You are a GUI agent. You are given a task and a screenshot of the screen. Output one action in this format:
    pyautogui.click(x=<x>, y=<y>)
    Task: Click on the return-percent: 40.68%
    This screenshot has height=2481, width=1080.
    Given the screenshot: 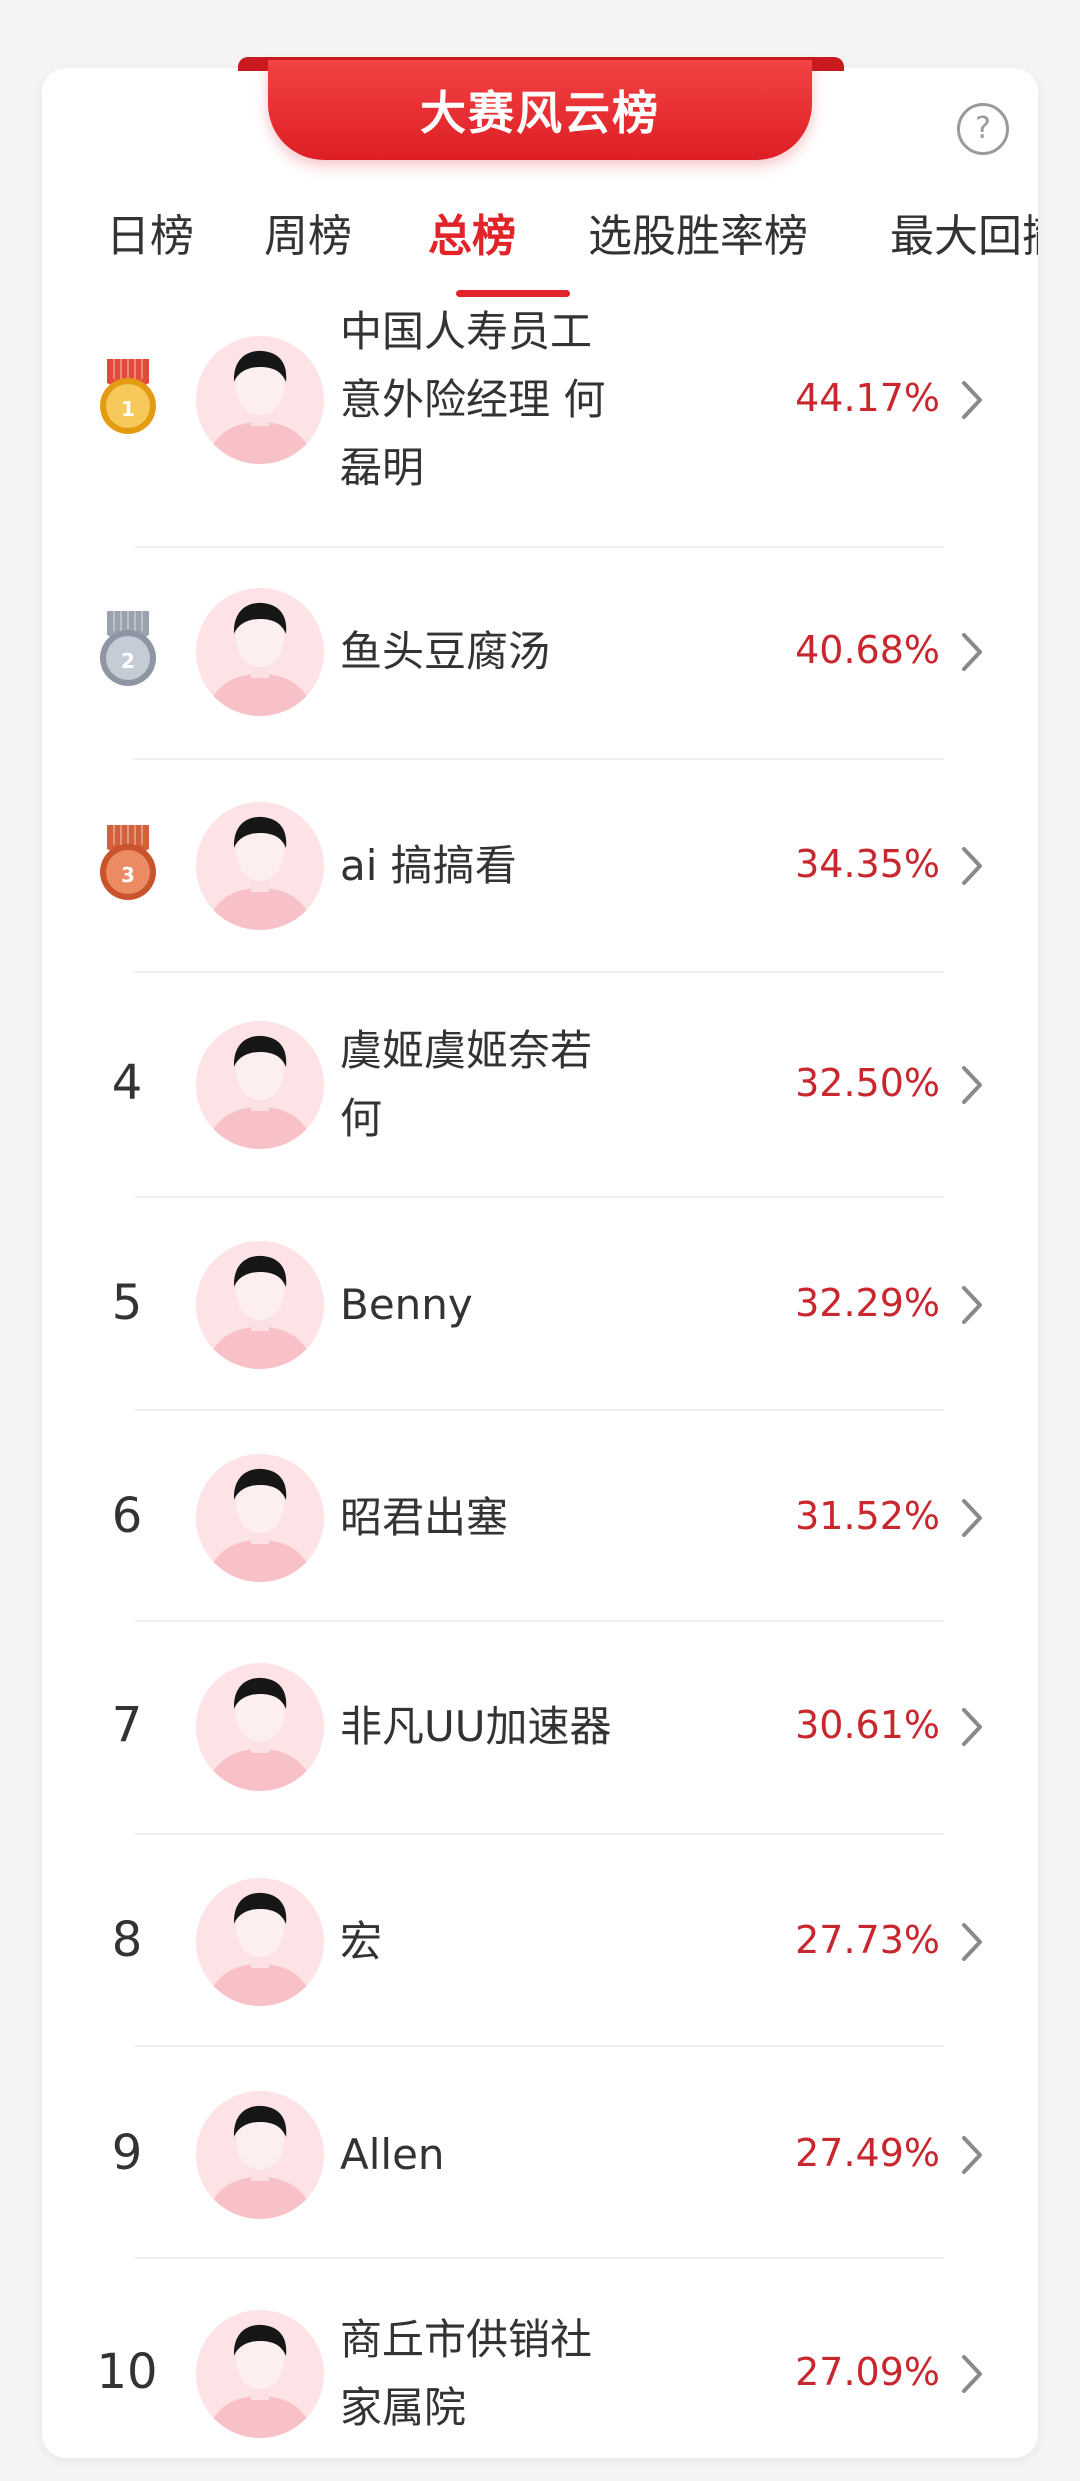 What is the action you would take?
    pyautogui.click(x=867, y=650)
    